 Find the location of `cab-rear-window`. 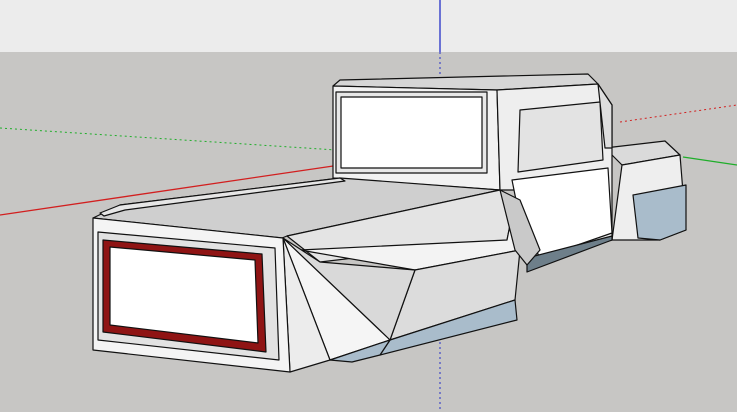

cab-rear-window is located at coordinates (411, 132).